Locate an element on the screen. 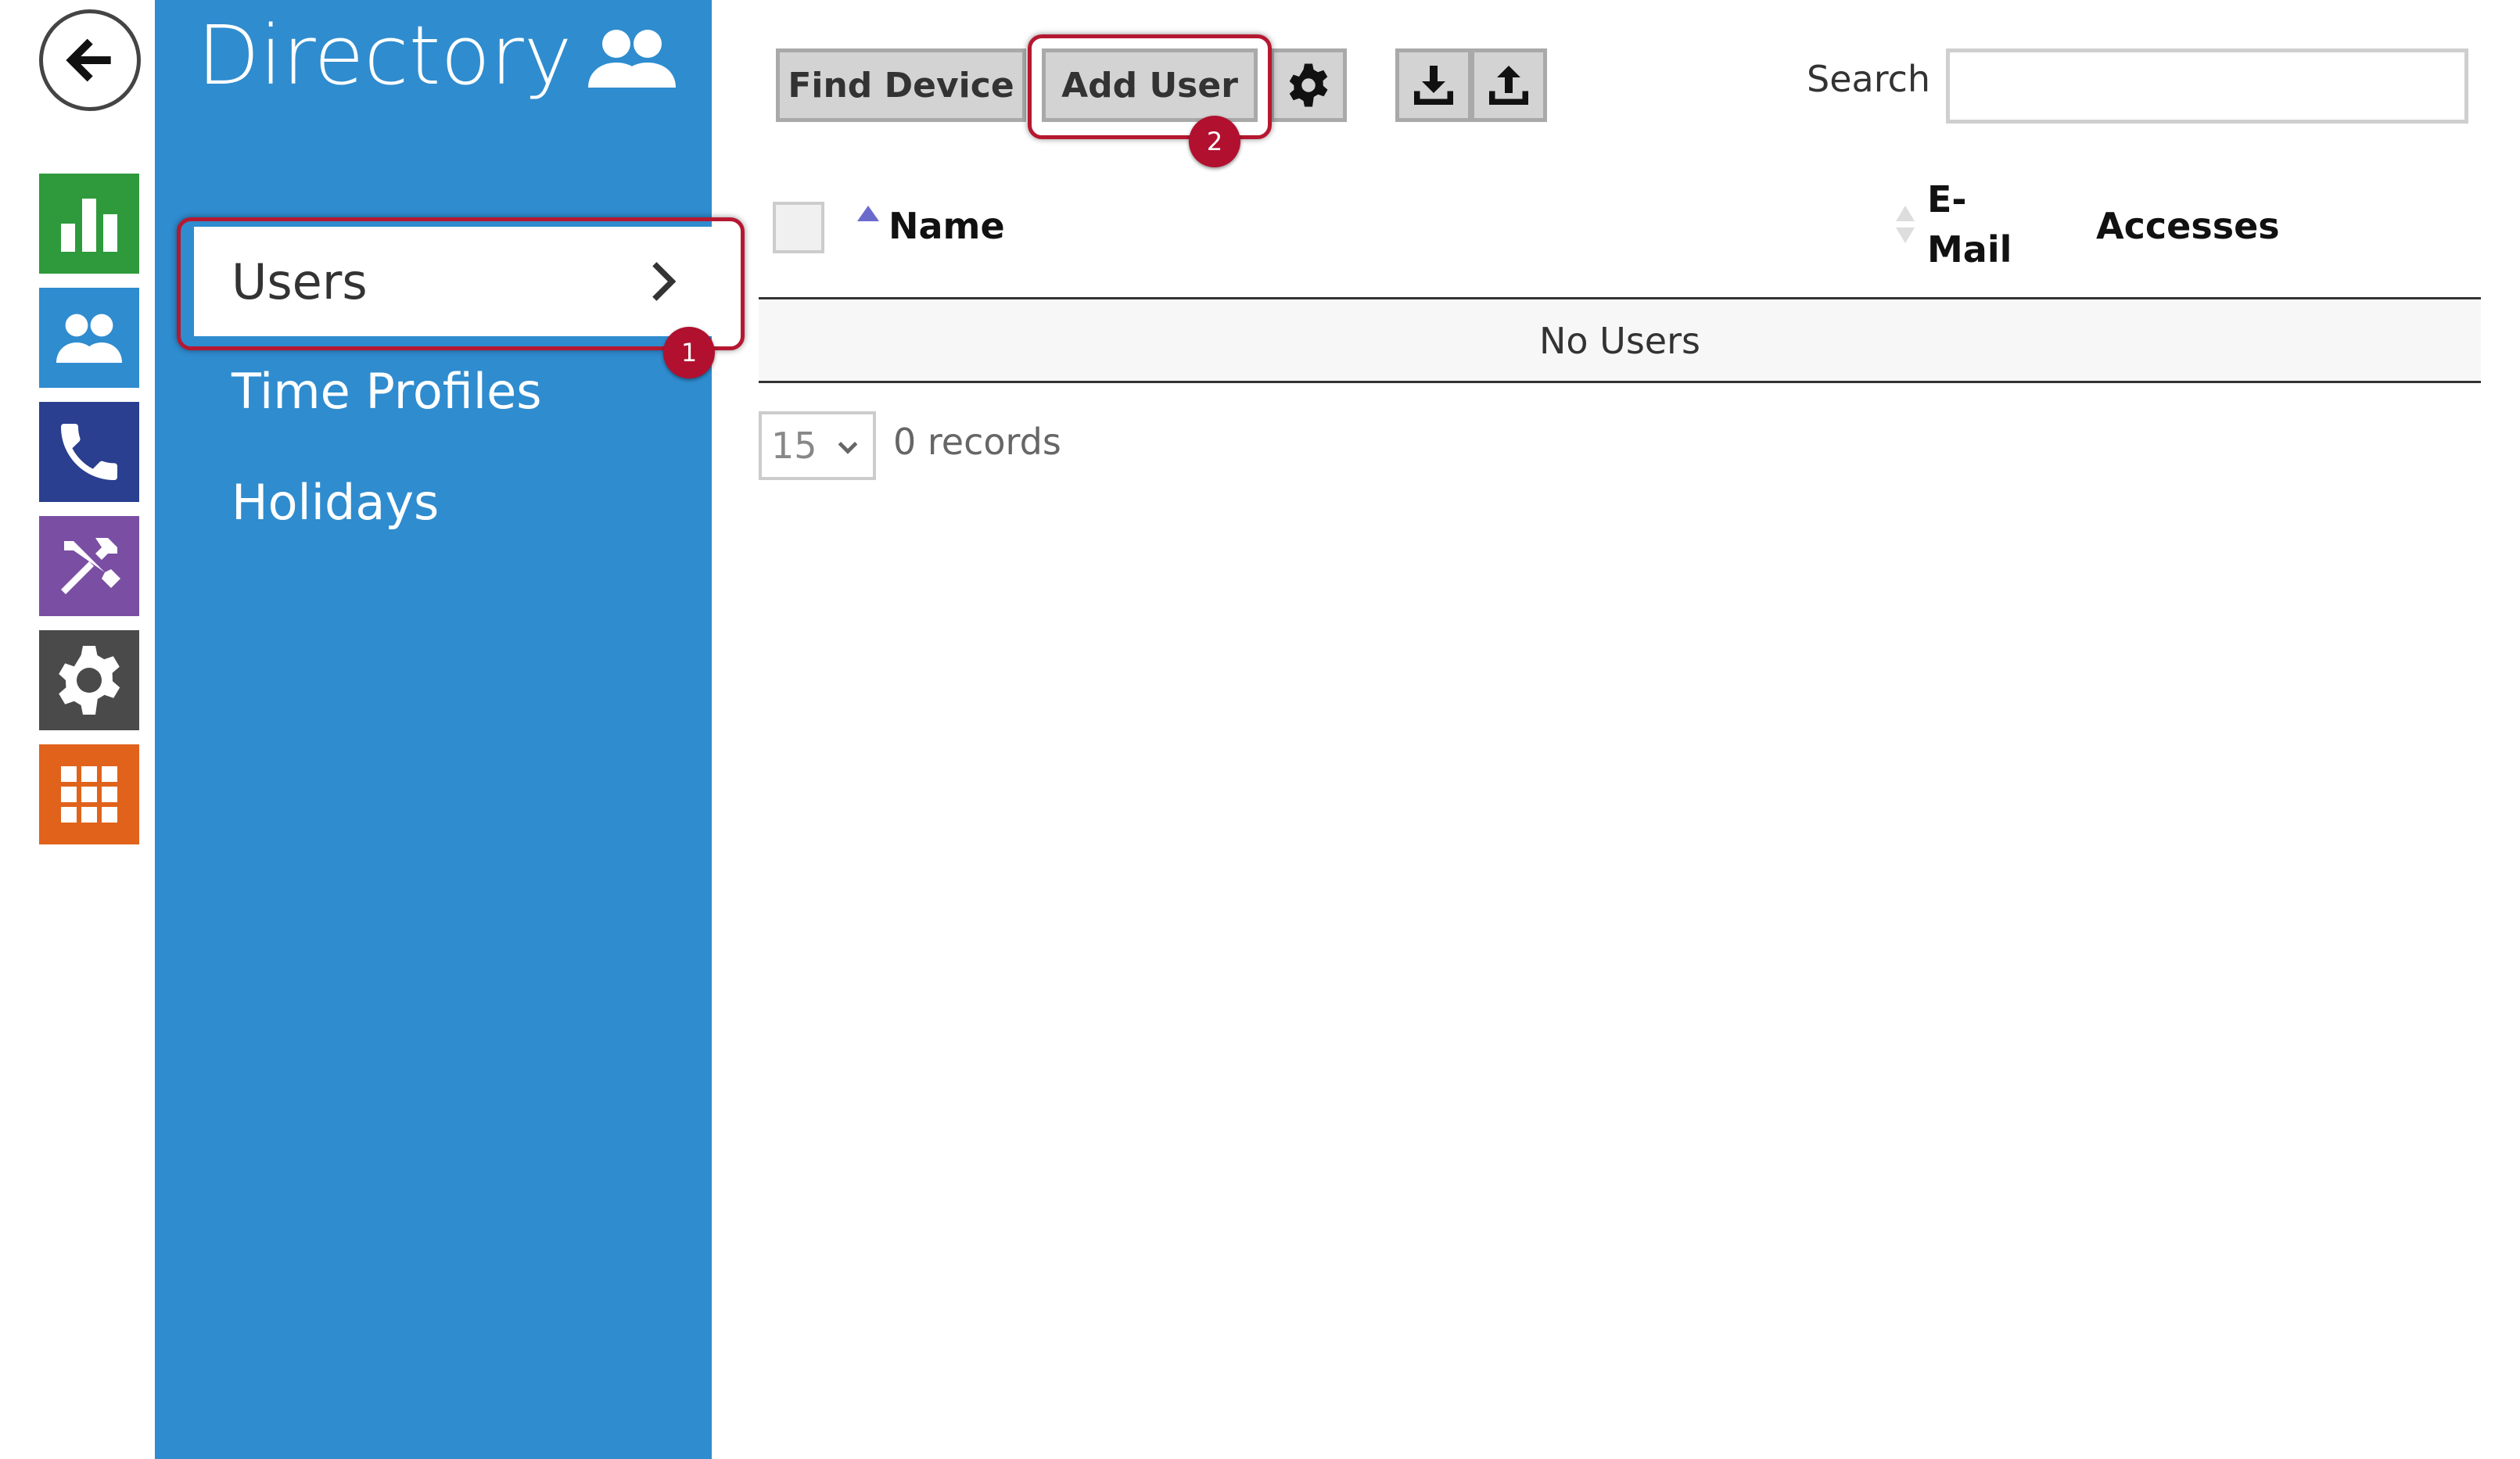 Image resolution: width=2520 pixels, height=1459 pixels. download-icon is located at coordinates (1433, 85).